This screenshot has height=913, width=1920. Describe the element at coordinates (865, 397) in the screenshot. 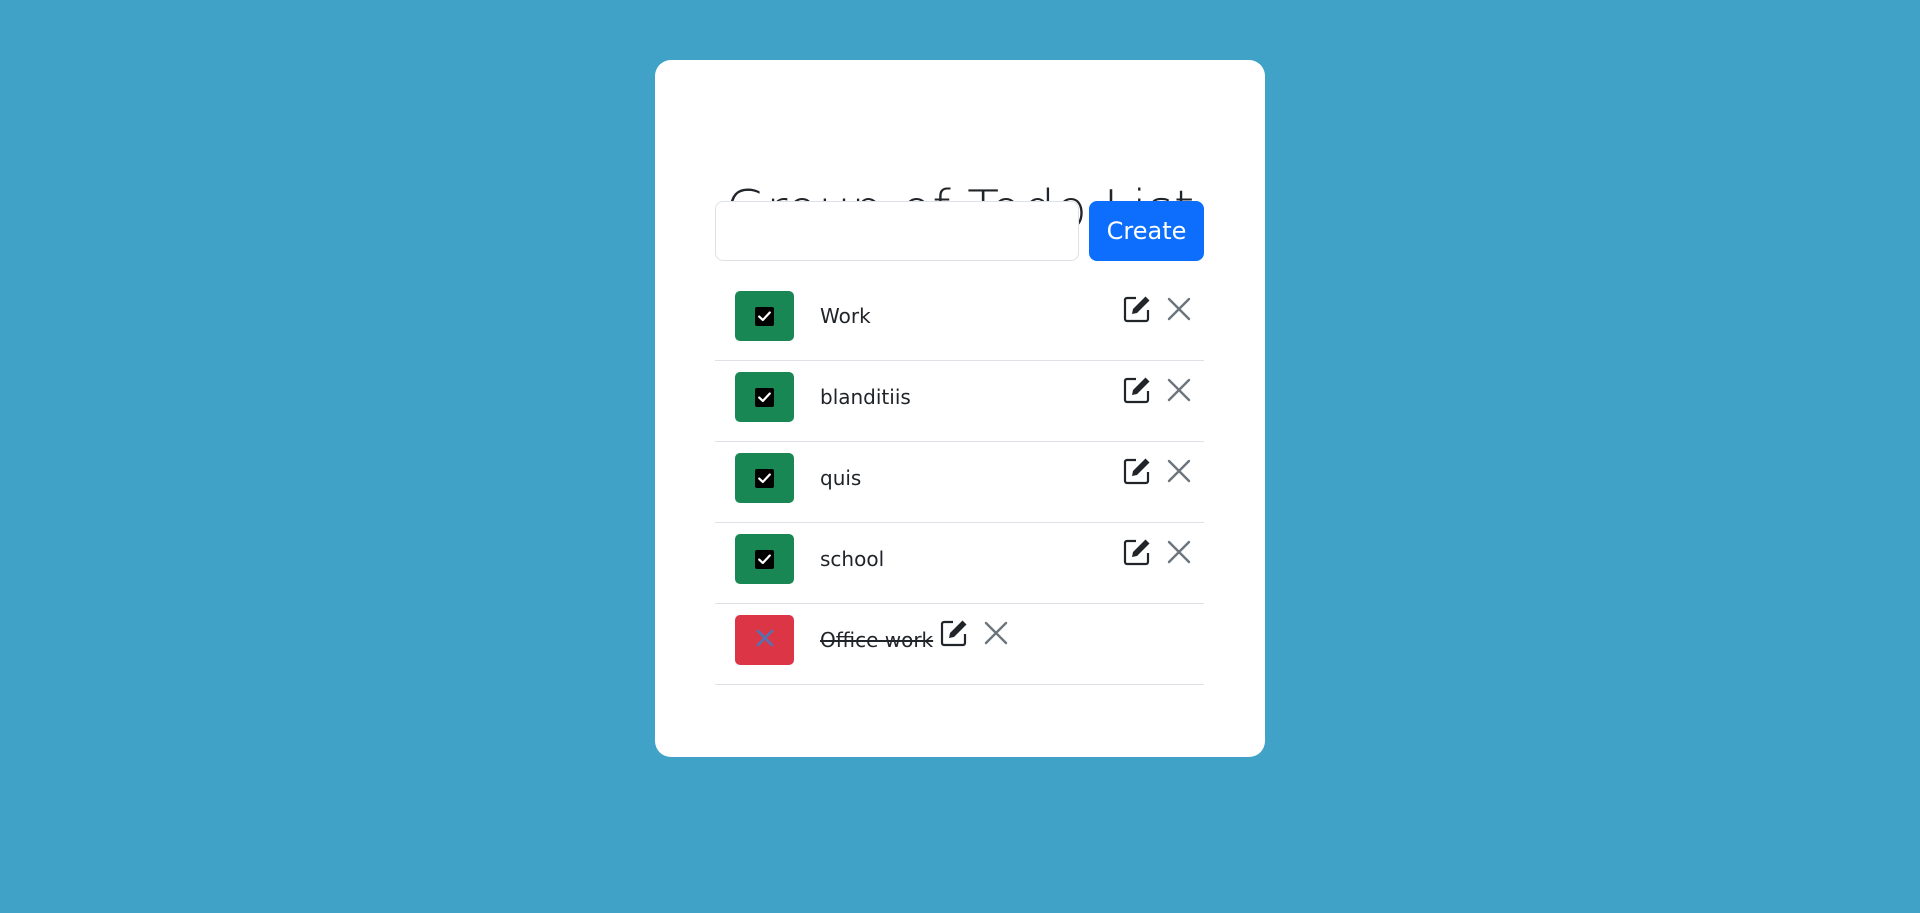

I see `todo-label: blanditiis` at that location.